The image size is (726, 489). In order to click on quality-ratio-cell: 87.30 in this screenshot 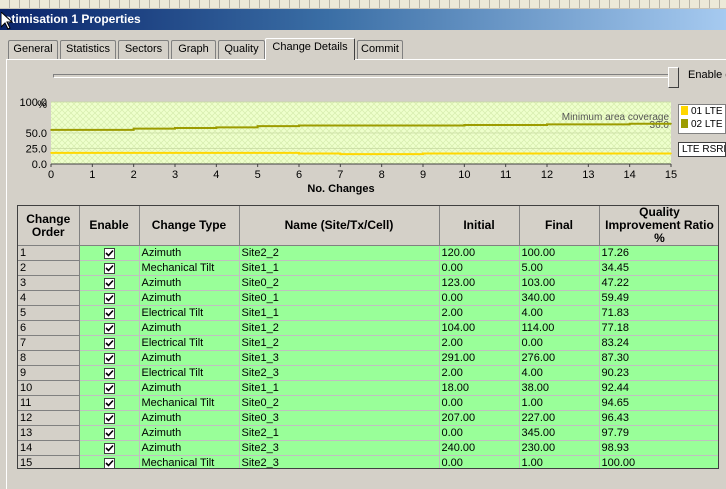, I will do `click(658, 358)`.